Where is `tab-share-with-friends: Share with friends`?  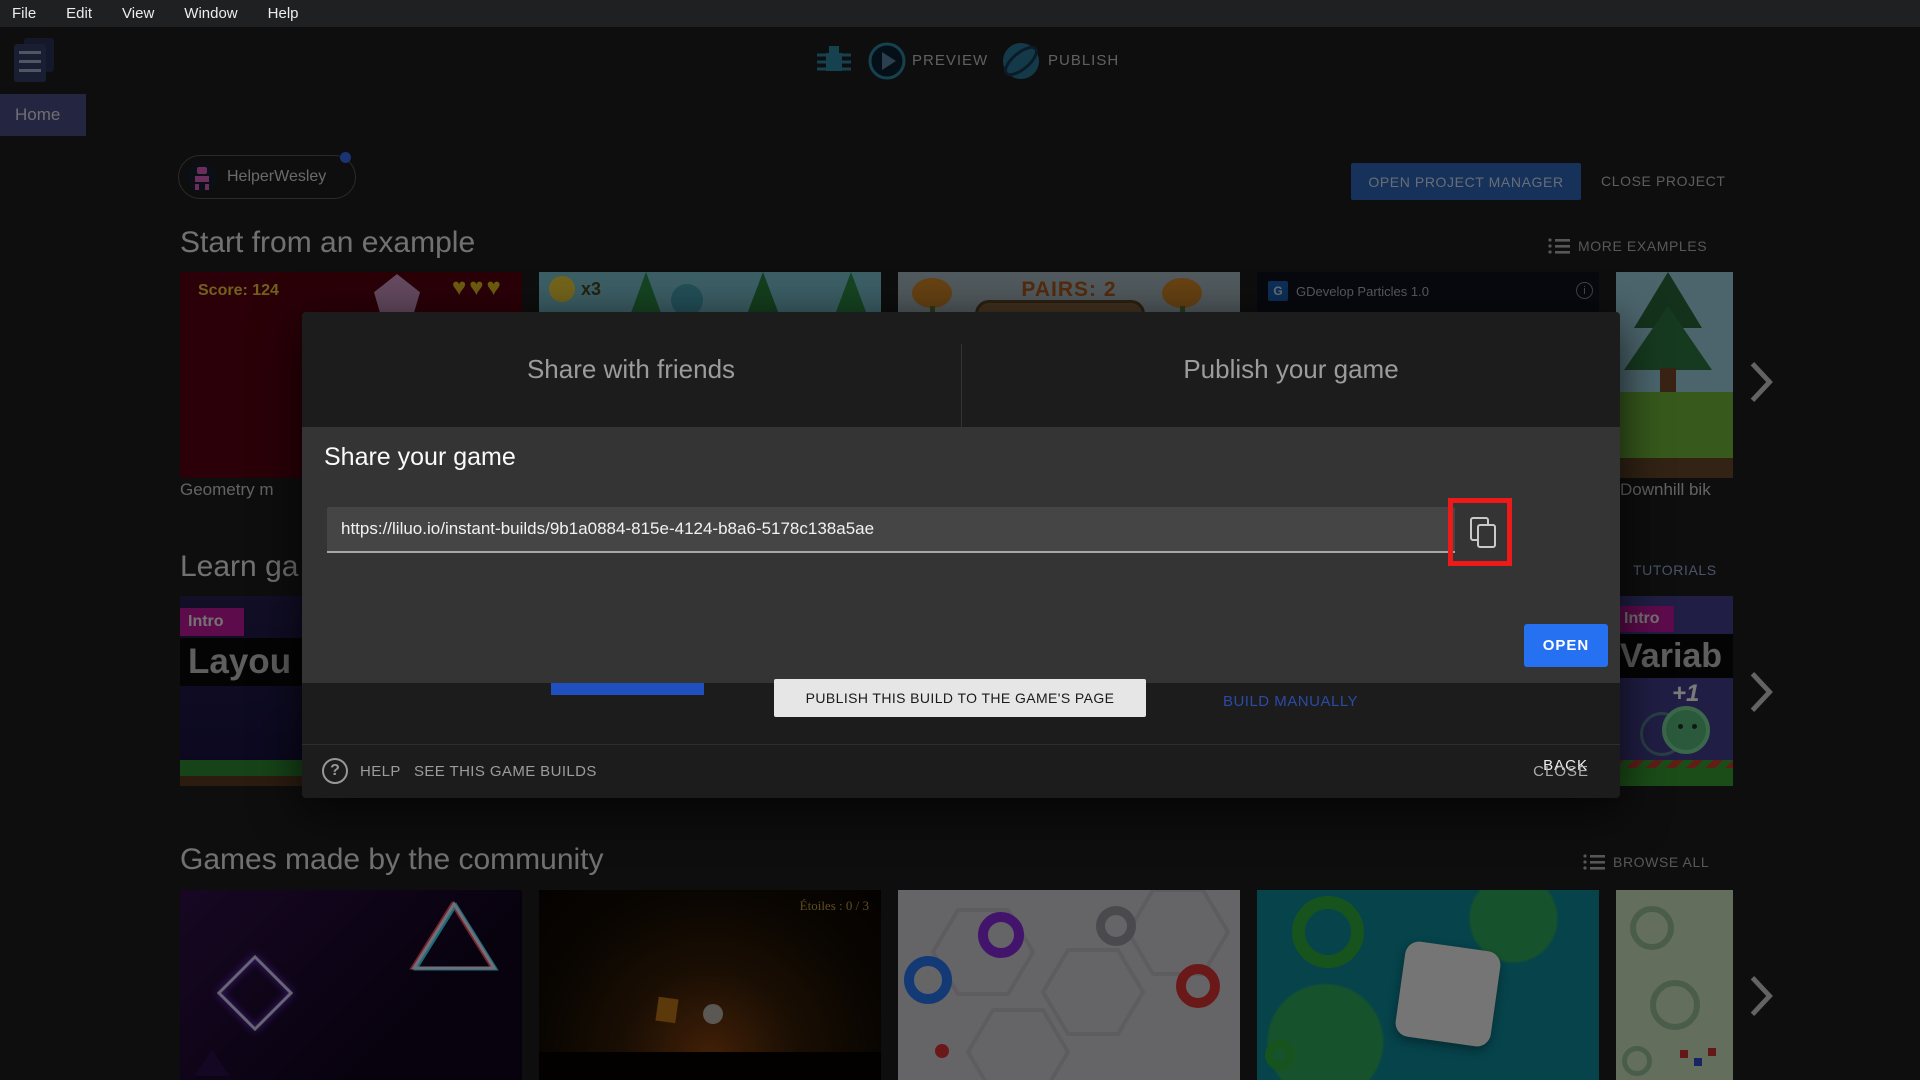
tab-share-with-friends: Share with friends is located at coordinates (631, 369).